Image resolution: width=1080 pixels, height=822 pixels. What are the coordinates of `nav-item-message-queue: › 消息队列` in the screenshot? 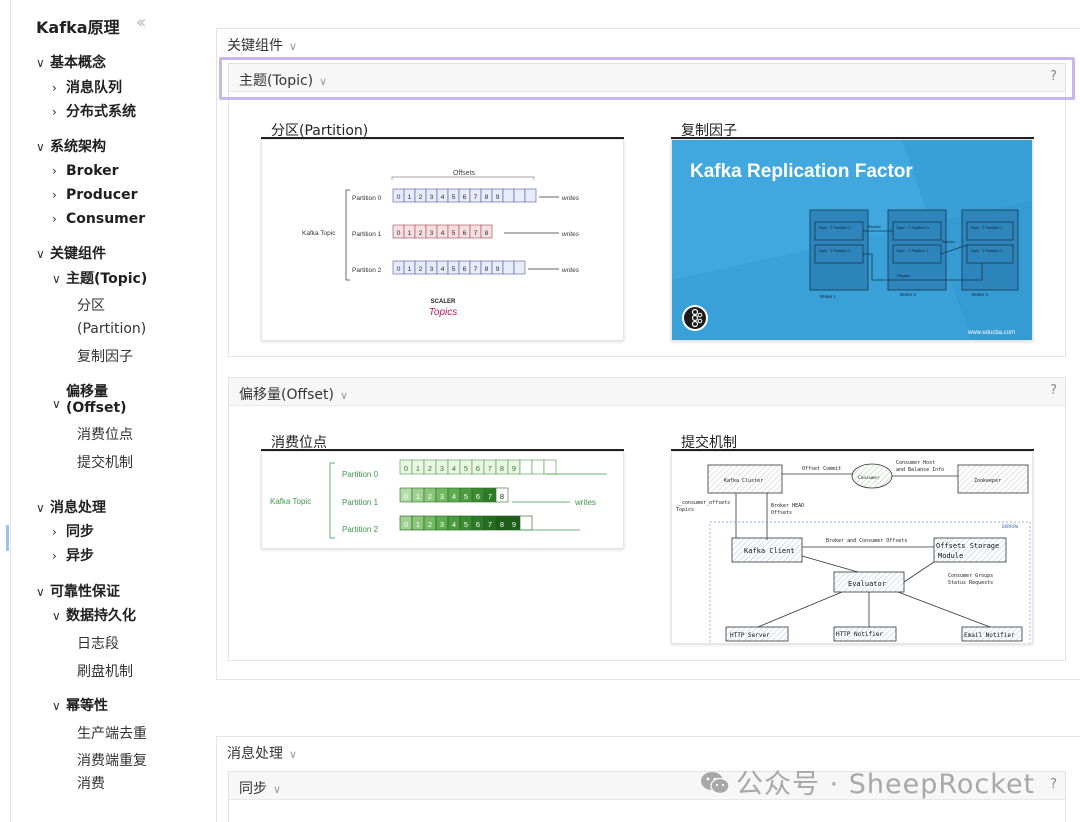 It's located at (87, 88).